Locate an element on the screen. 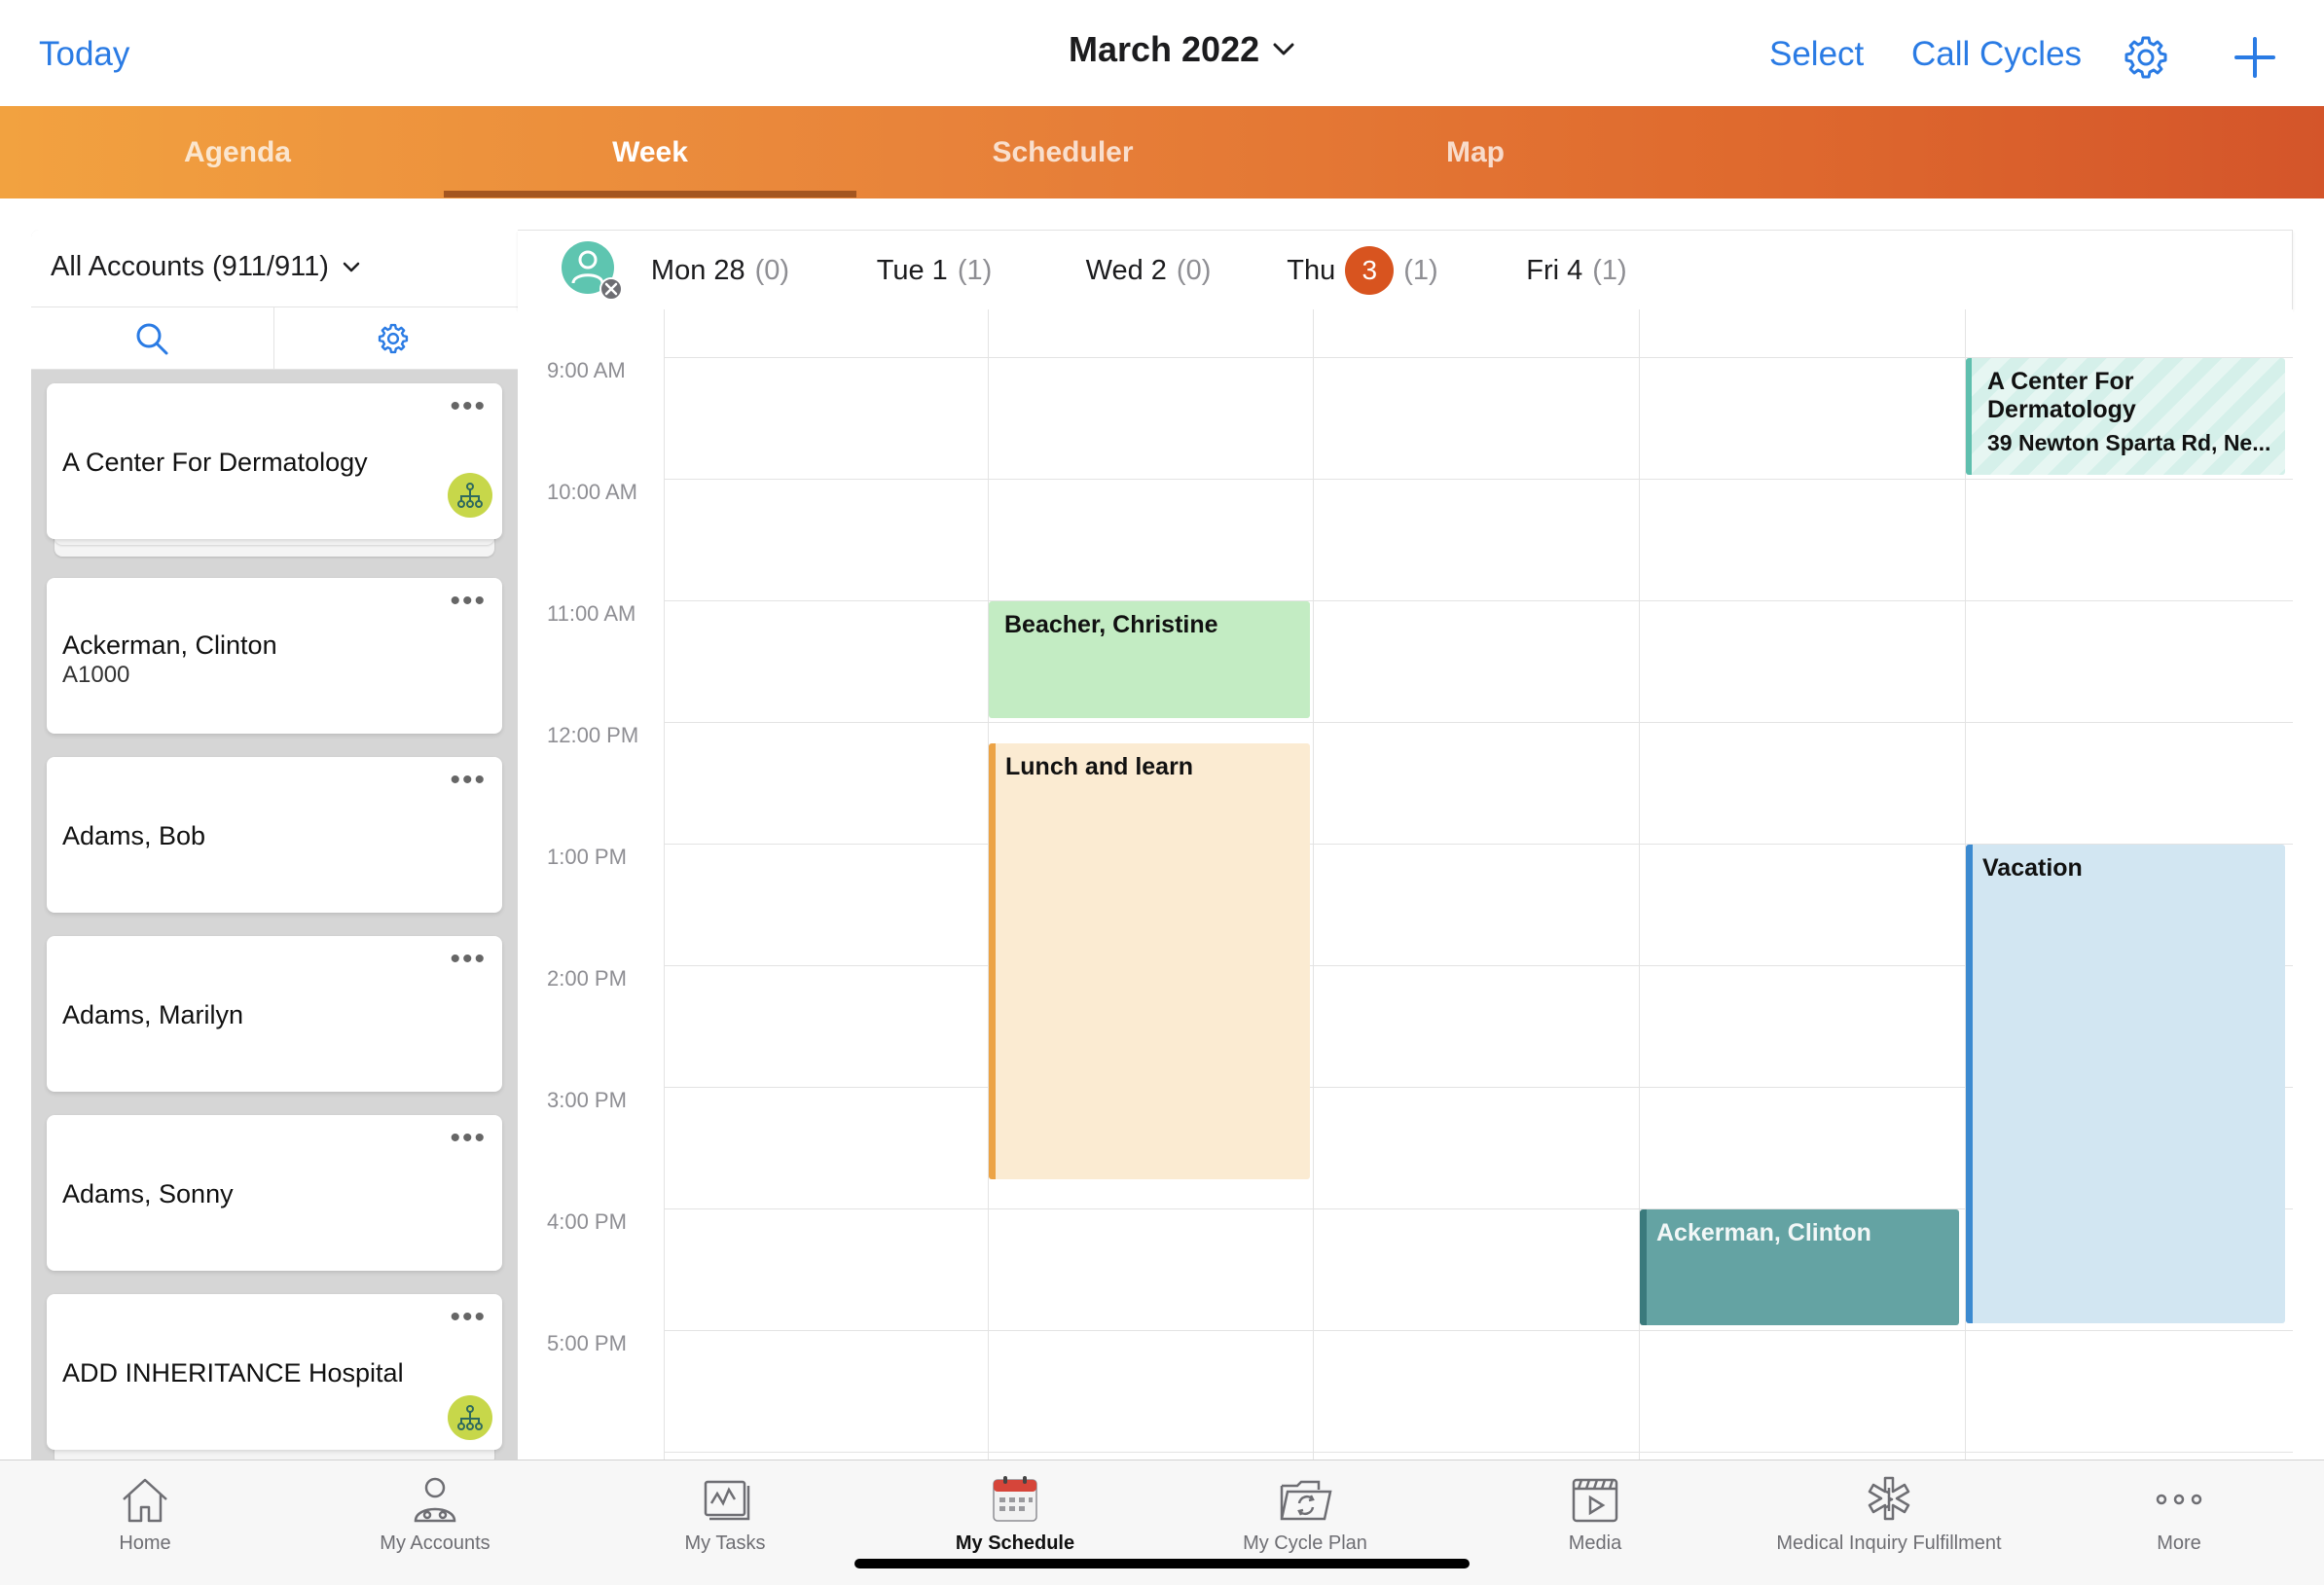  account-card: ••• Ackerman, Clinton A1000 is located at coordinates (274, 656).